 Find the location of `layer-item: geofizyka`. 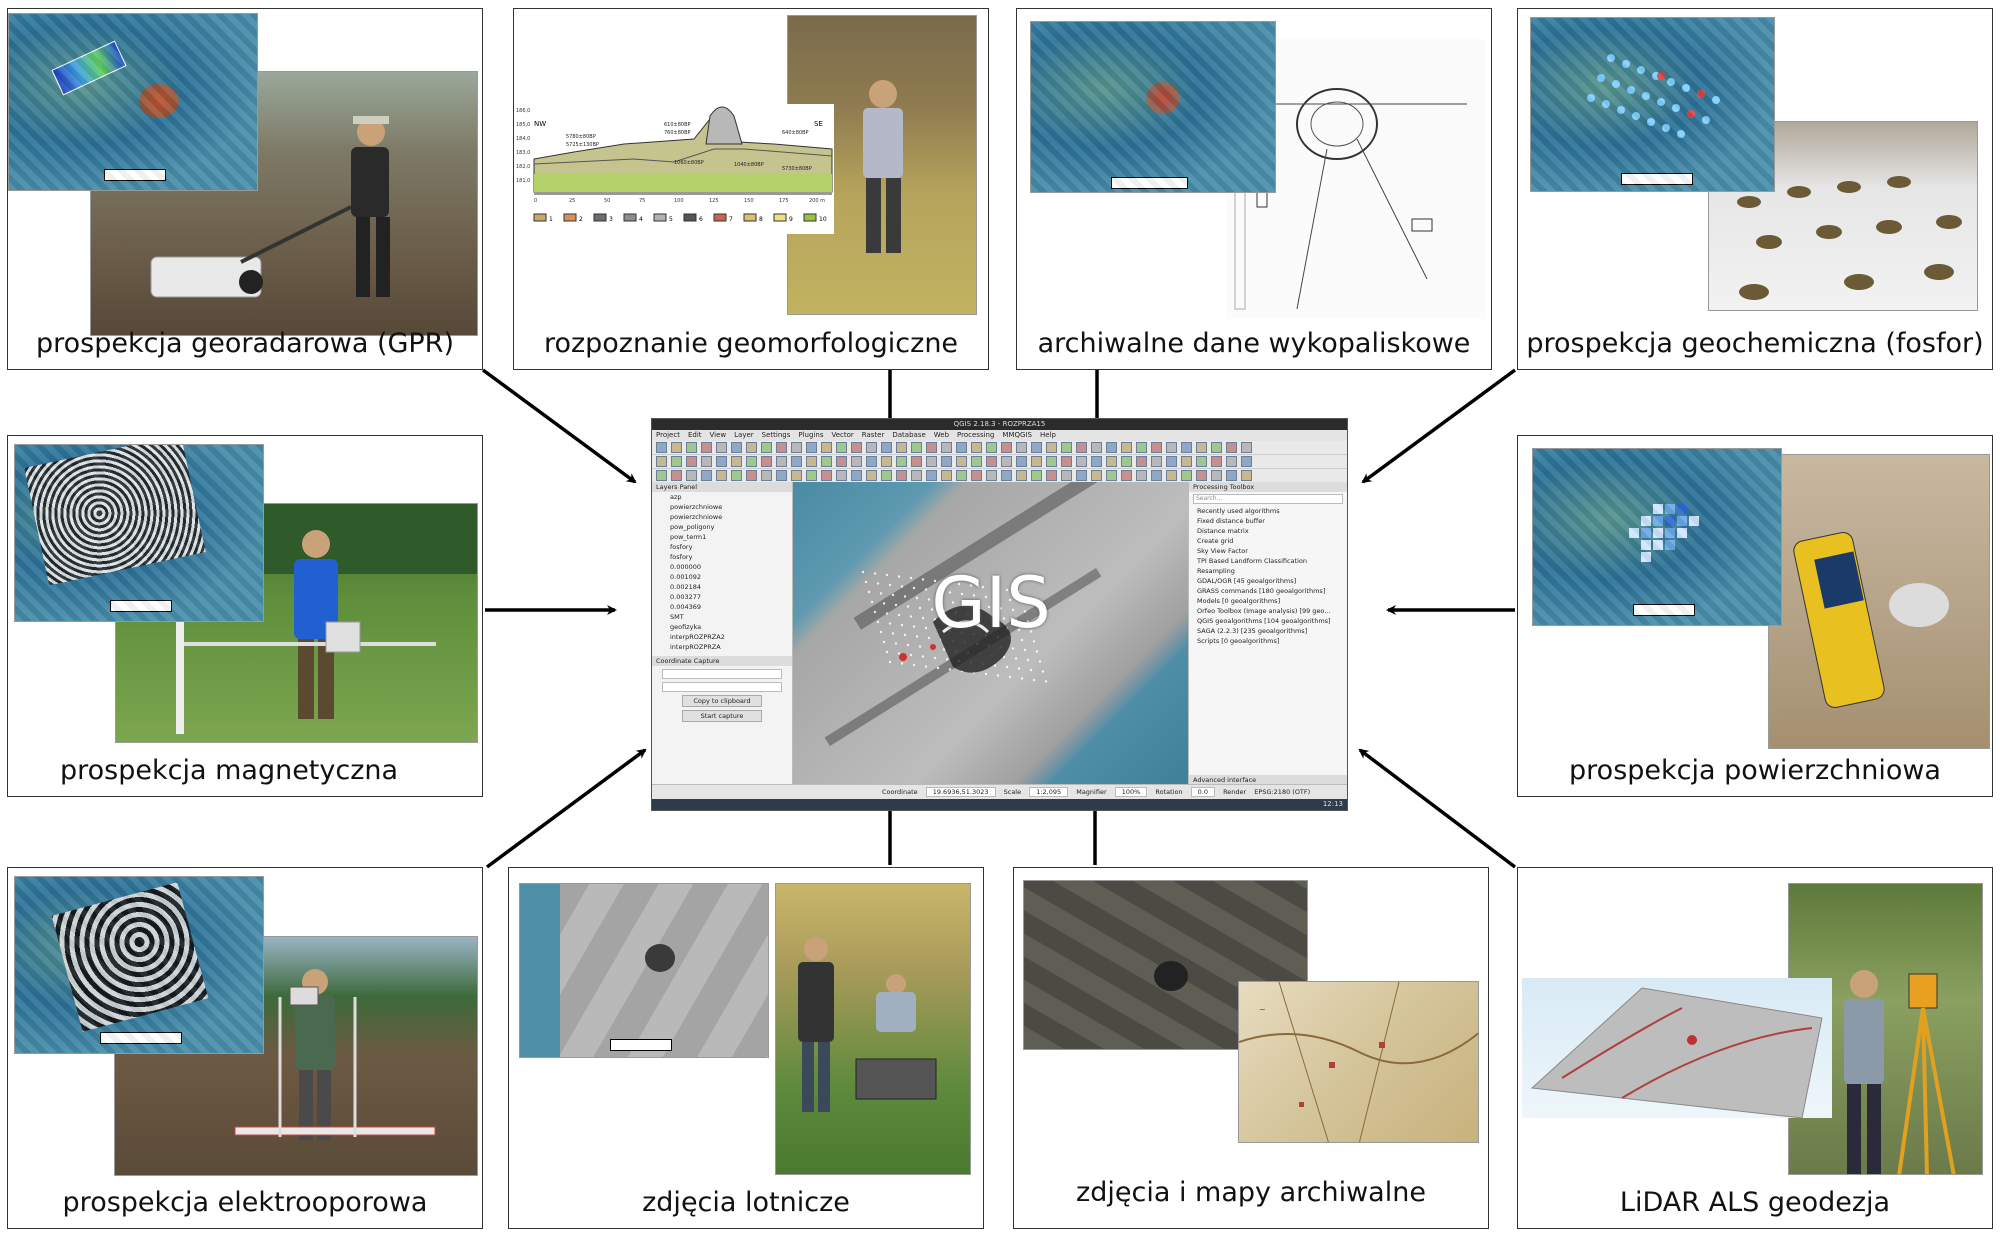

layer-item: geofizyka is located at coordinates (722, 627).